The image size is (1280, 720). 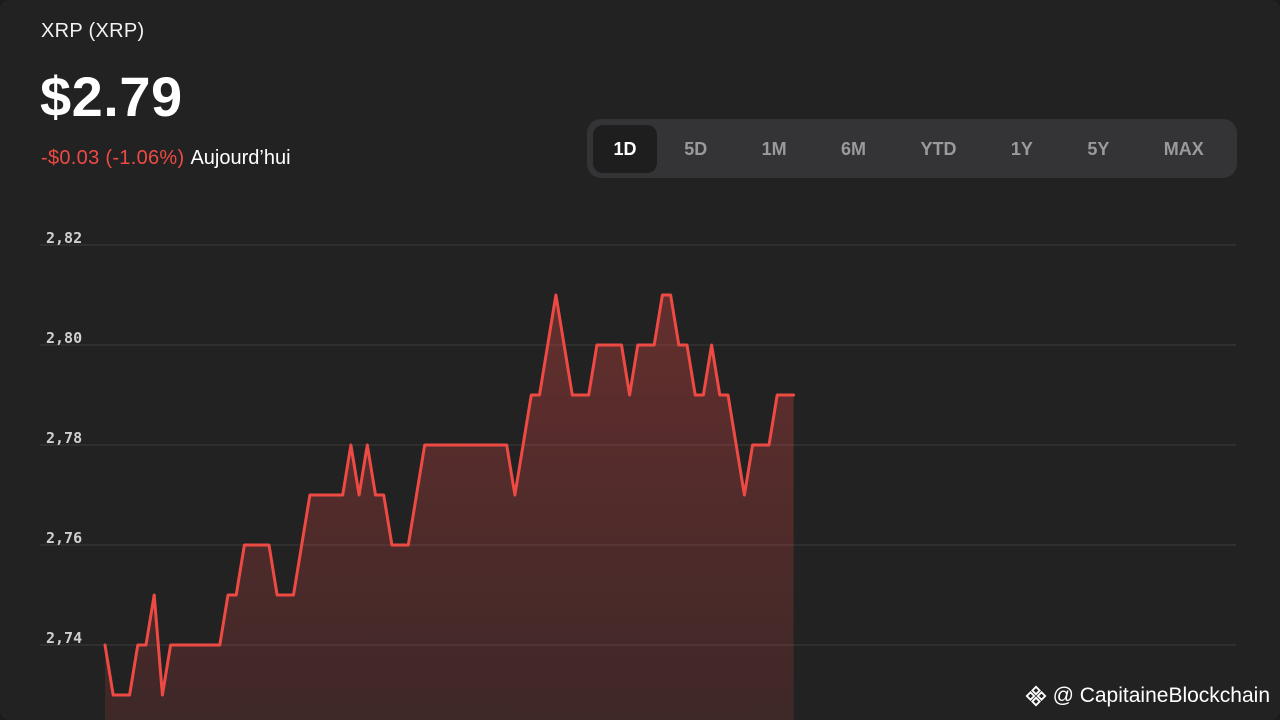 I want to click on y-tick-label: 2,80, so click(x=64, y=338).